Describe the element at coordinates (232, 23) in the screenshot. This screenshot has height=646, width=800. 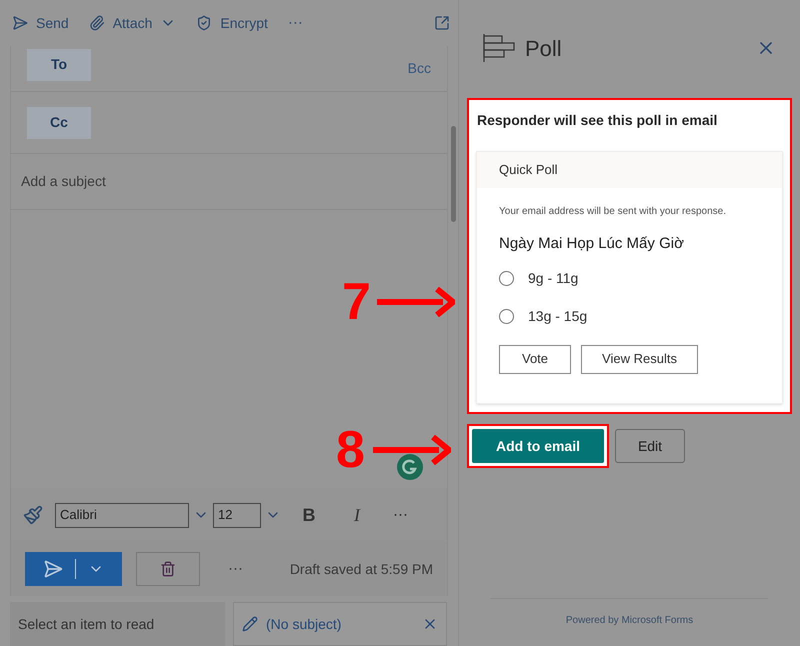
I see `toolbar-button: Encrypt` at that location.